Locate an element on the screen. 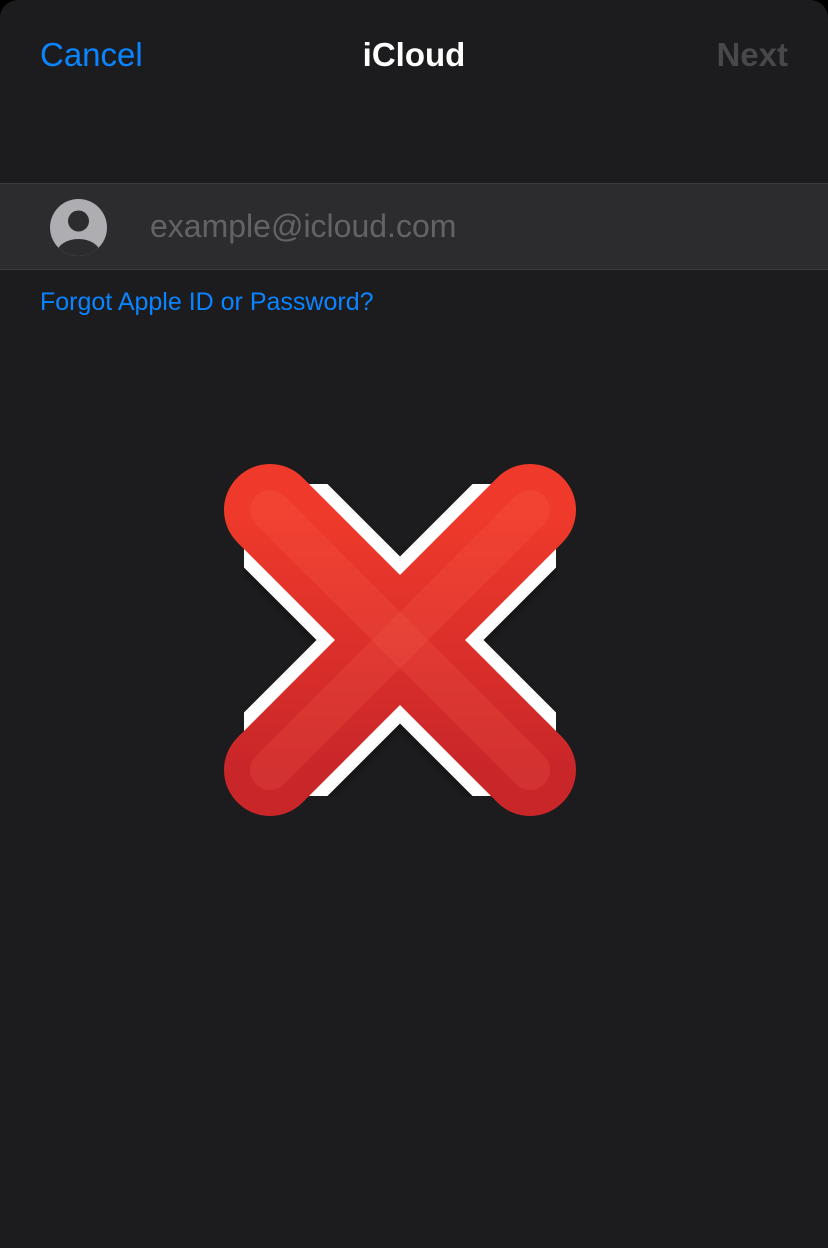 This screenshot has width=828, height=1248. next-button: Next is located at coordinates (752, 55).